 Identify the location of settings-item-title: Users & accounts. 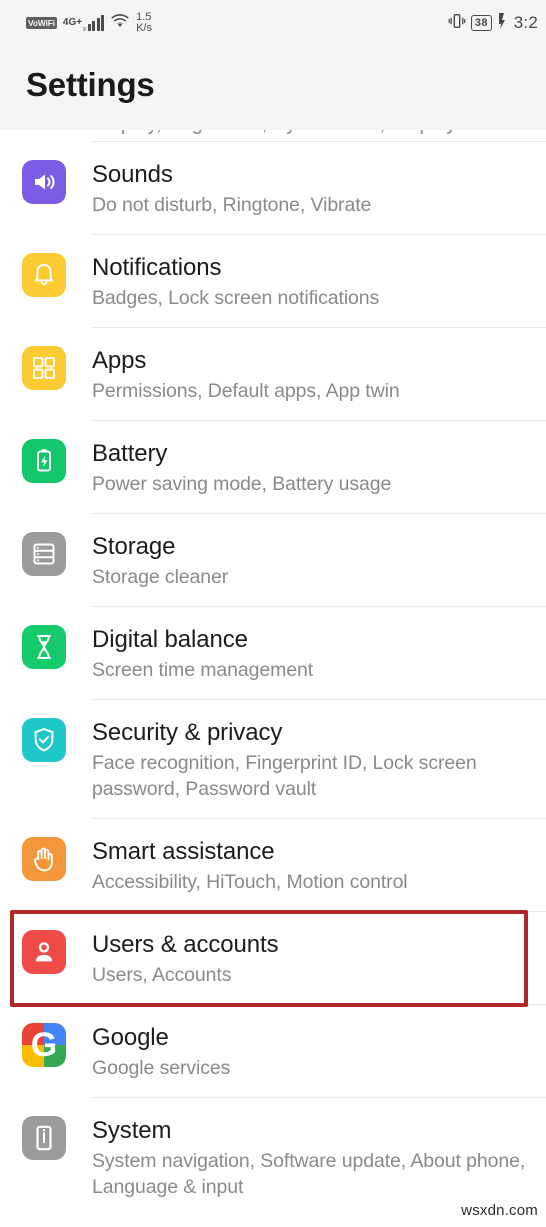
(185, 944).